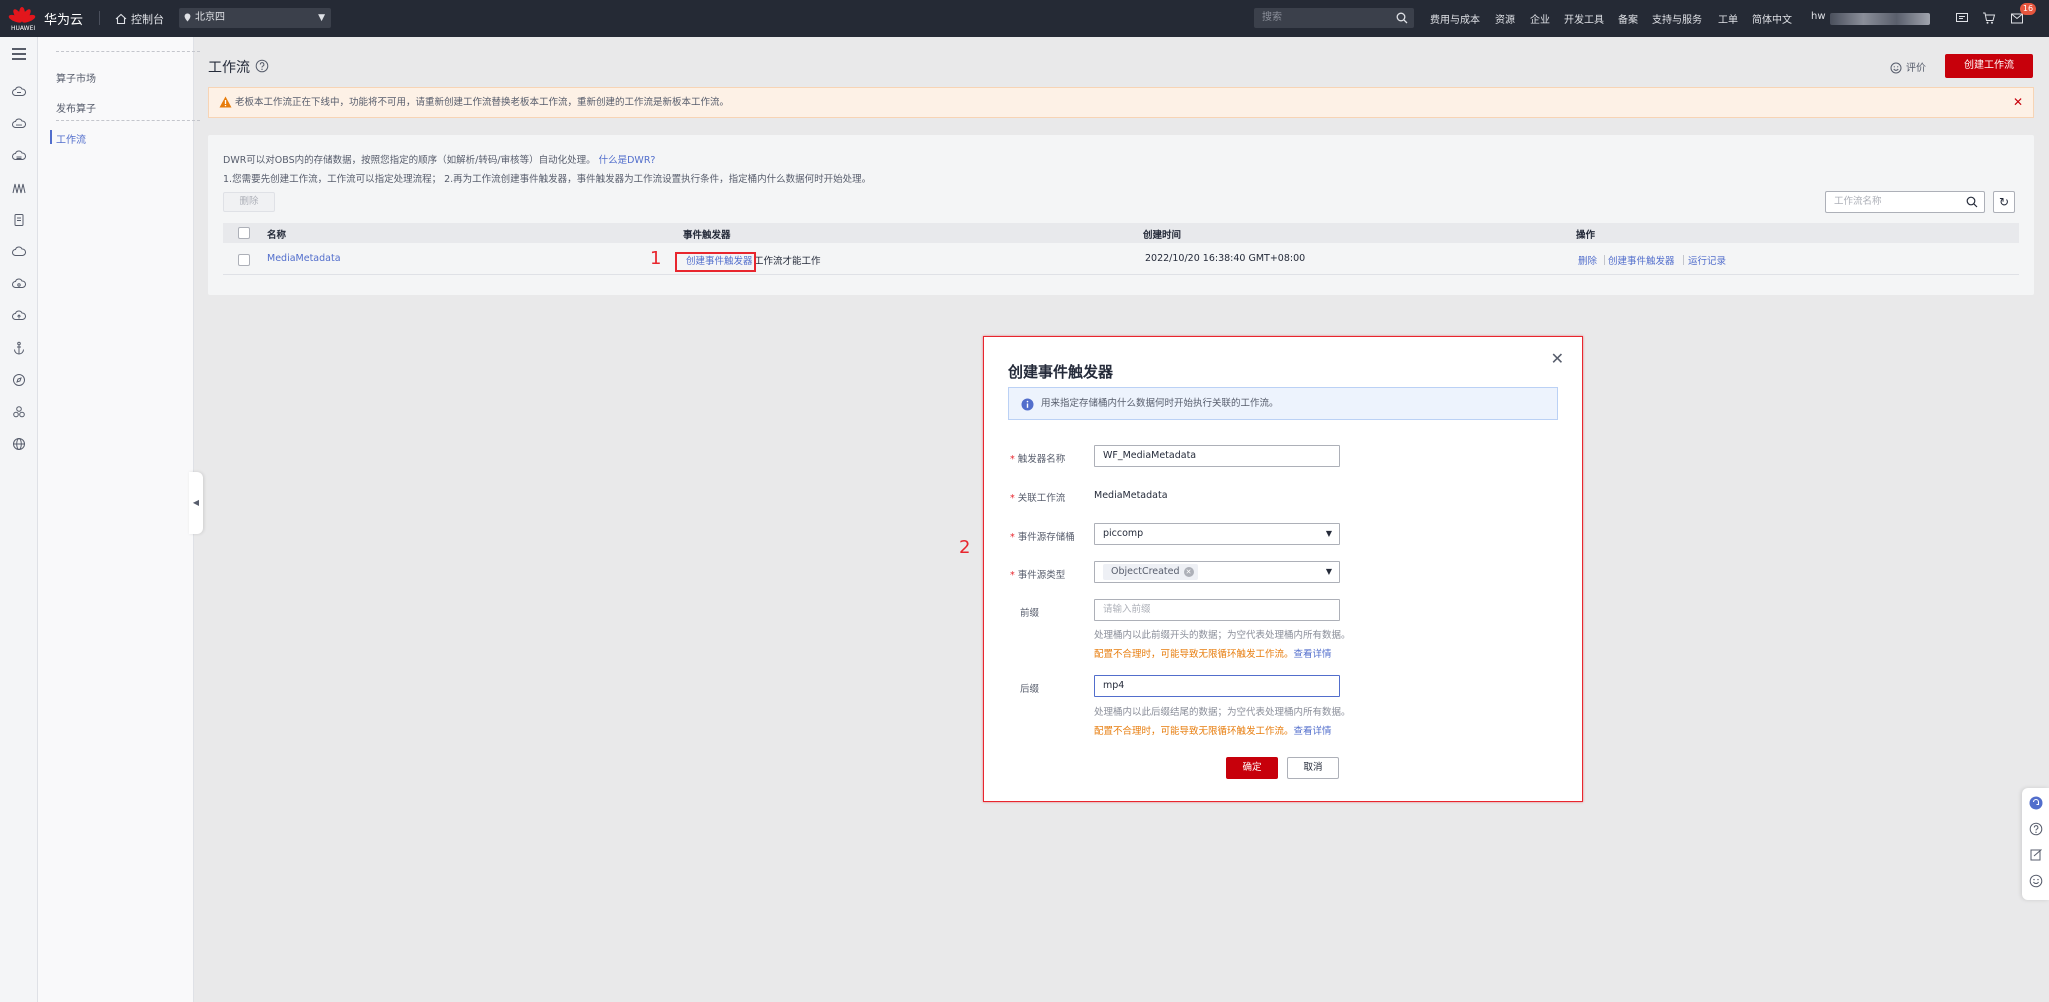 This screenshot has width=2049, height=1002. Describe the element at coordinates (1540, 18) in the screenshot. I see `nav-enterprise: 企业` at that location.